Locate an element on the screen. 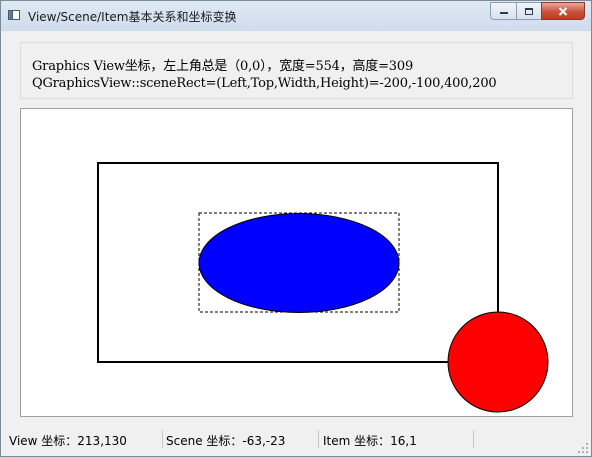  close-icon is located at coordinates (563, 11).